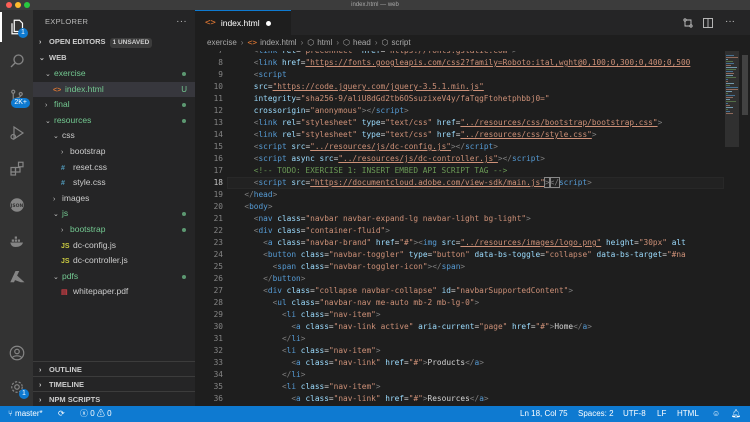  What do you see at coordinates (114, 105) in the screenshot?
I see `tree-folder: › final` at bounding box center [114, 105].